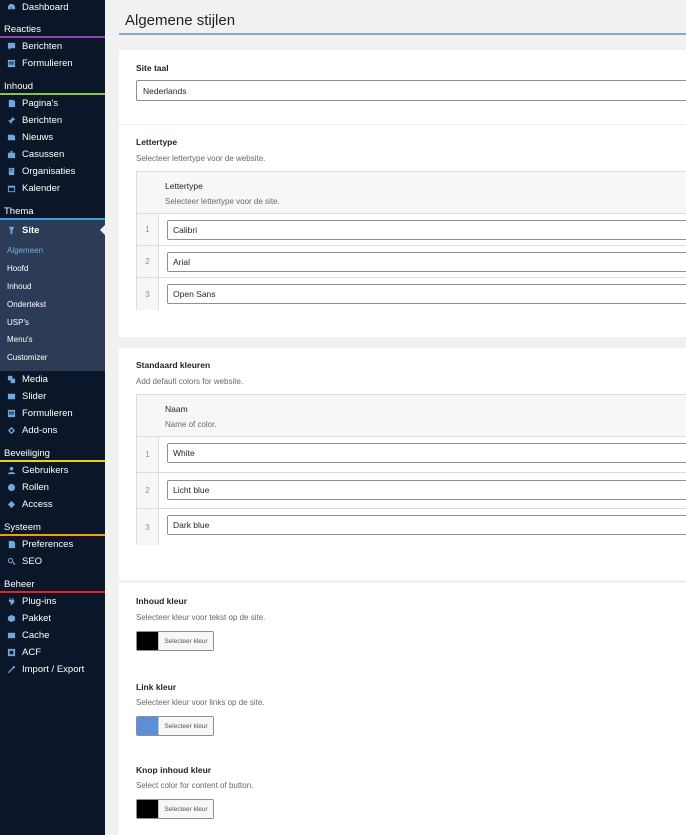 This screenshot has height=835, width=686. I want to click on sidebar-item-label: Rollen, so click(35, 487).